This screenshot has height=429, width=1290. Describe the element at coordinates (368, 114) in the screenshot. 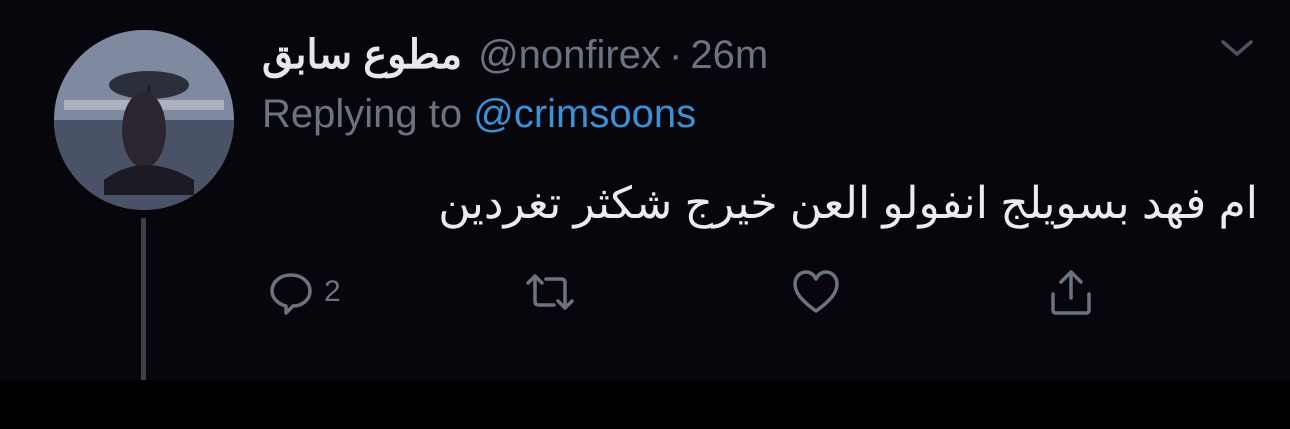

I see `replying-to-label: Replying to` at that location.